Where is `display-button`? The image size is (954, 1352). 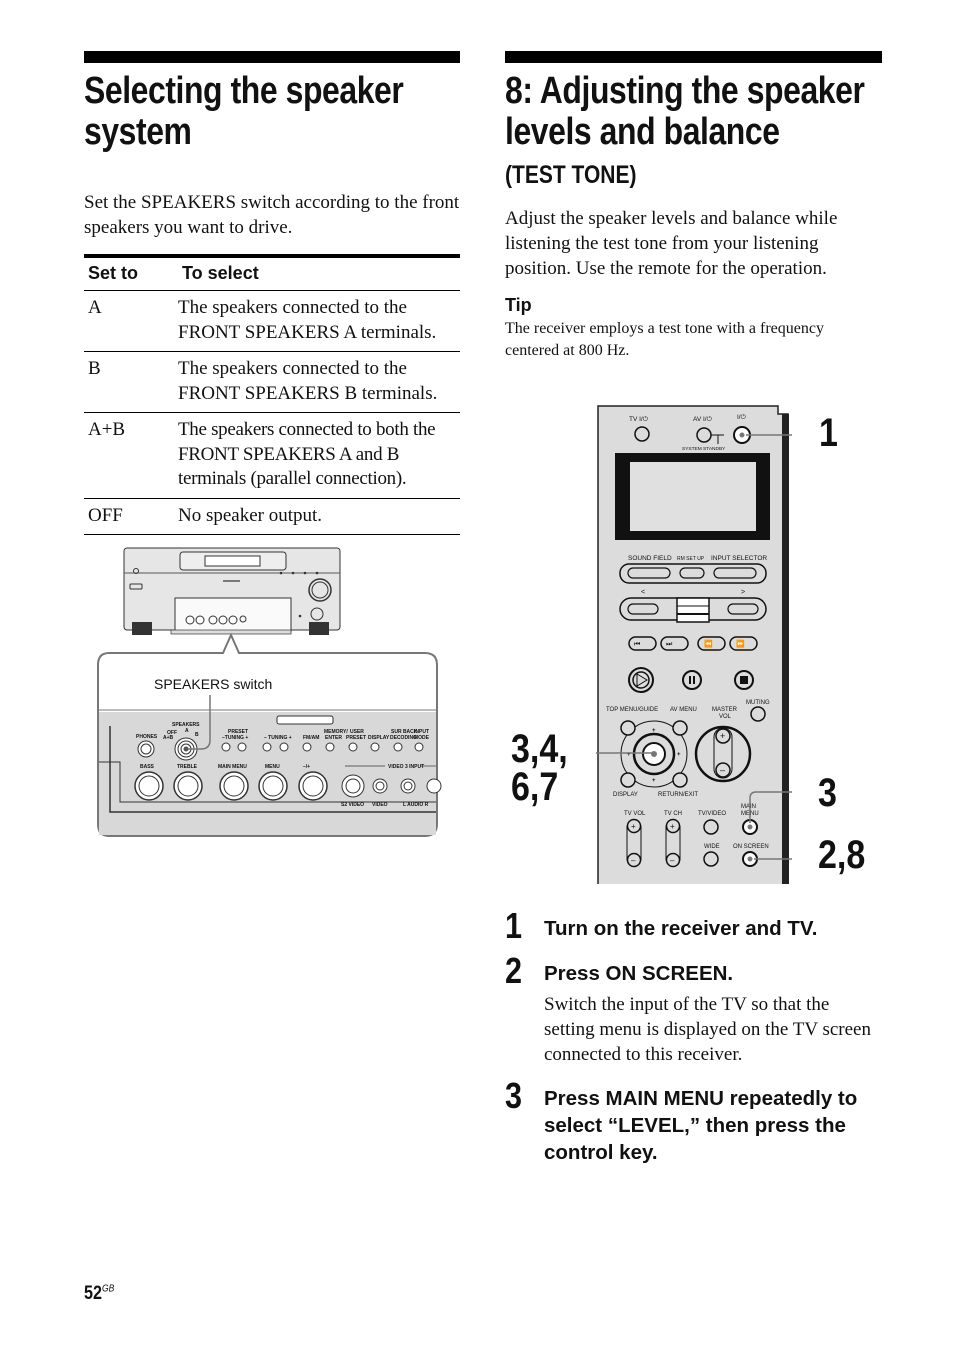 display-button is located at coordinates (628, 780).